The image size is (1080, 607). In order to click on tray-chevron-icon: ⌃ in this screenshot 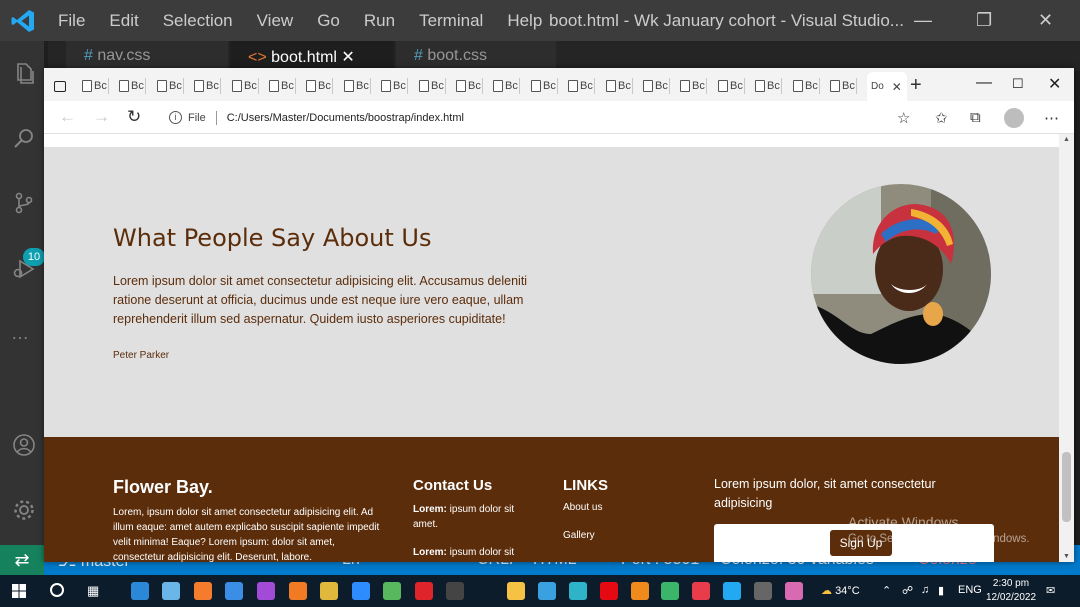, I will do `click(886, 590)`.